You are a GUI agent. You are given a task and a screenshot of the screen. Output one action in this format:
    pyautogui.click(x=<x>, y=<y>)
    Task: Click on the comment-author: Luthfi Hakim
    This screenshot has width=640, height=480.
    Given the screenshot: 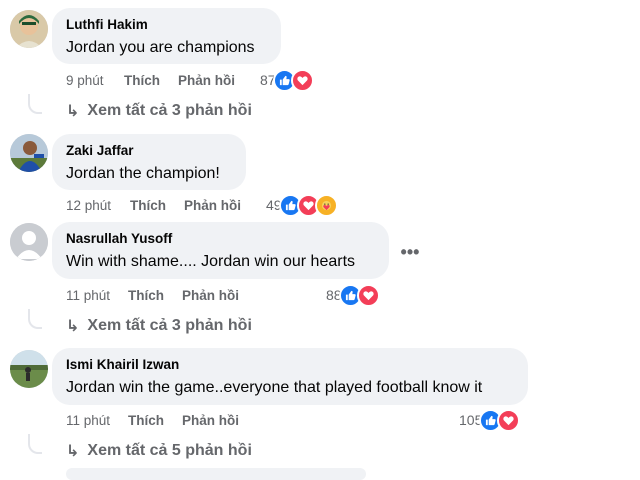 What is the action you would take?
    pyautogui.click(x=166, y=24)
    